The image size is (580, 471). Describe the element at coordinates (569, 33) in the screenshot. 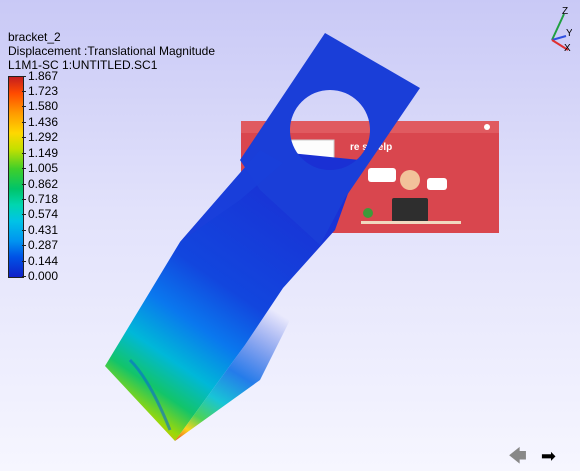

I see `y-axis-label: Y` at that location.